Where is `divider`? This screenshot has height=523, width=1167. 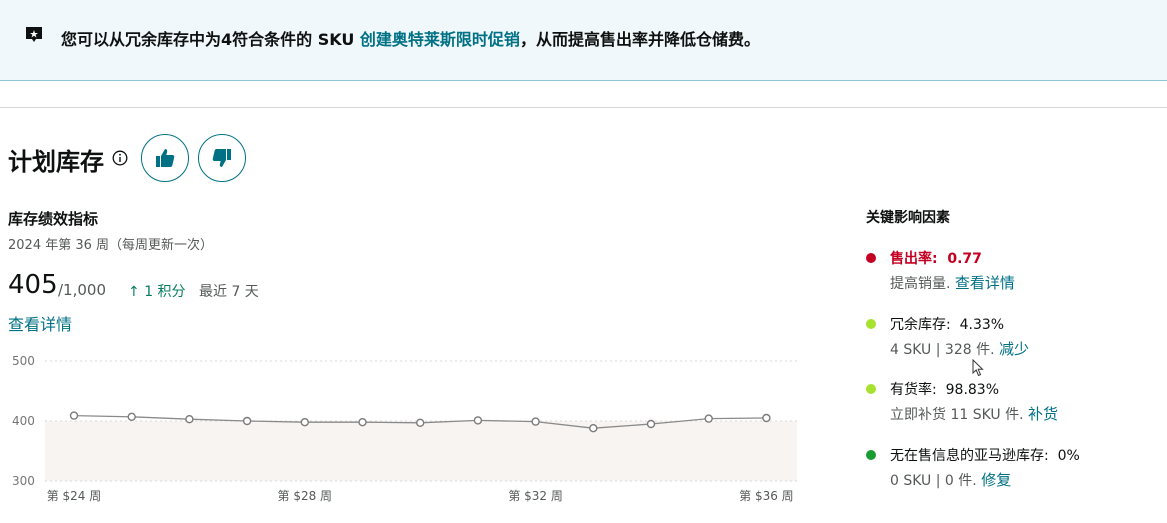
divider is located at coordinates (583, 107).